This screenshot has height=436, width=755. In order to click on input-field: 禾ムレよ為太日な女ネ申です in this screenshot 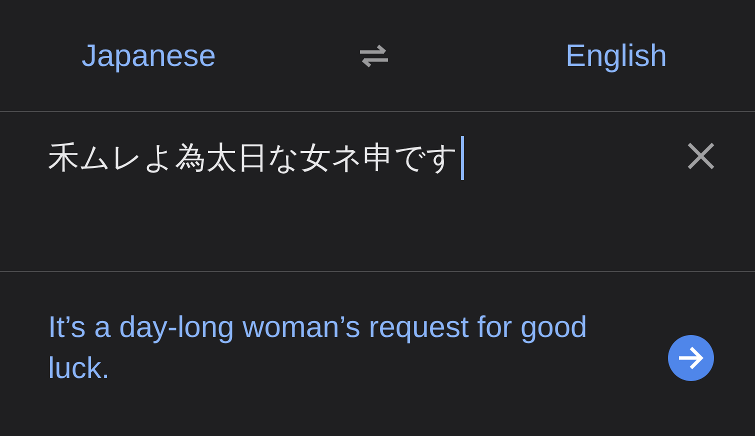, I will do `click(364, 158)`.